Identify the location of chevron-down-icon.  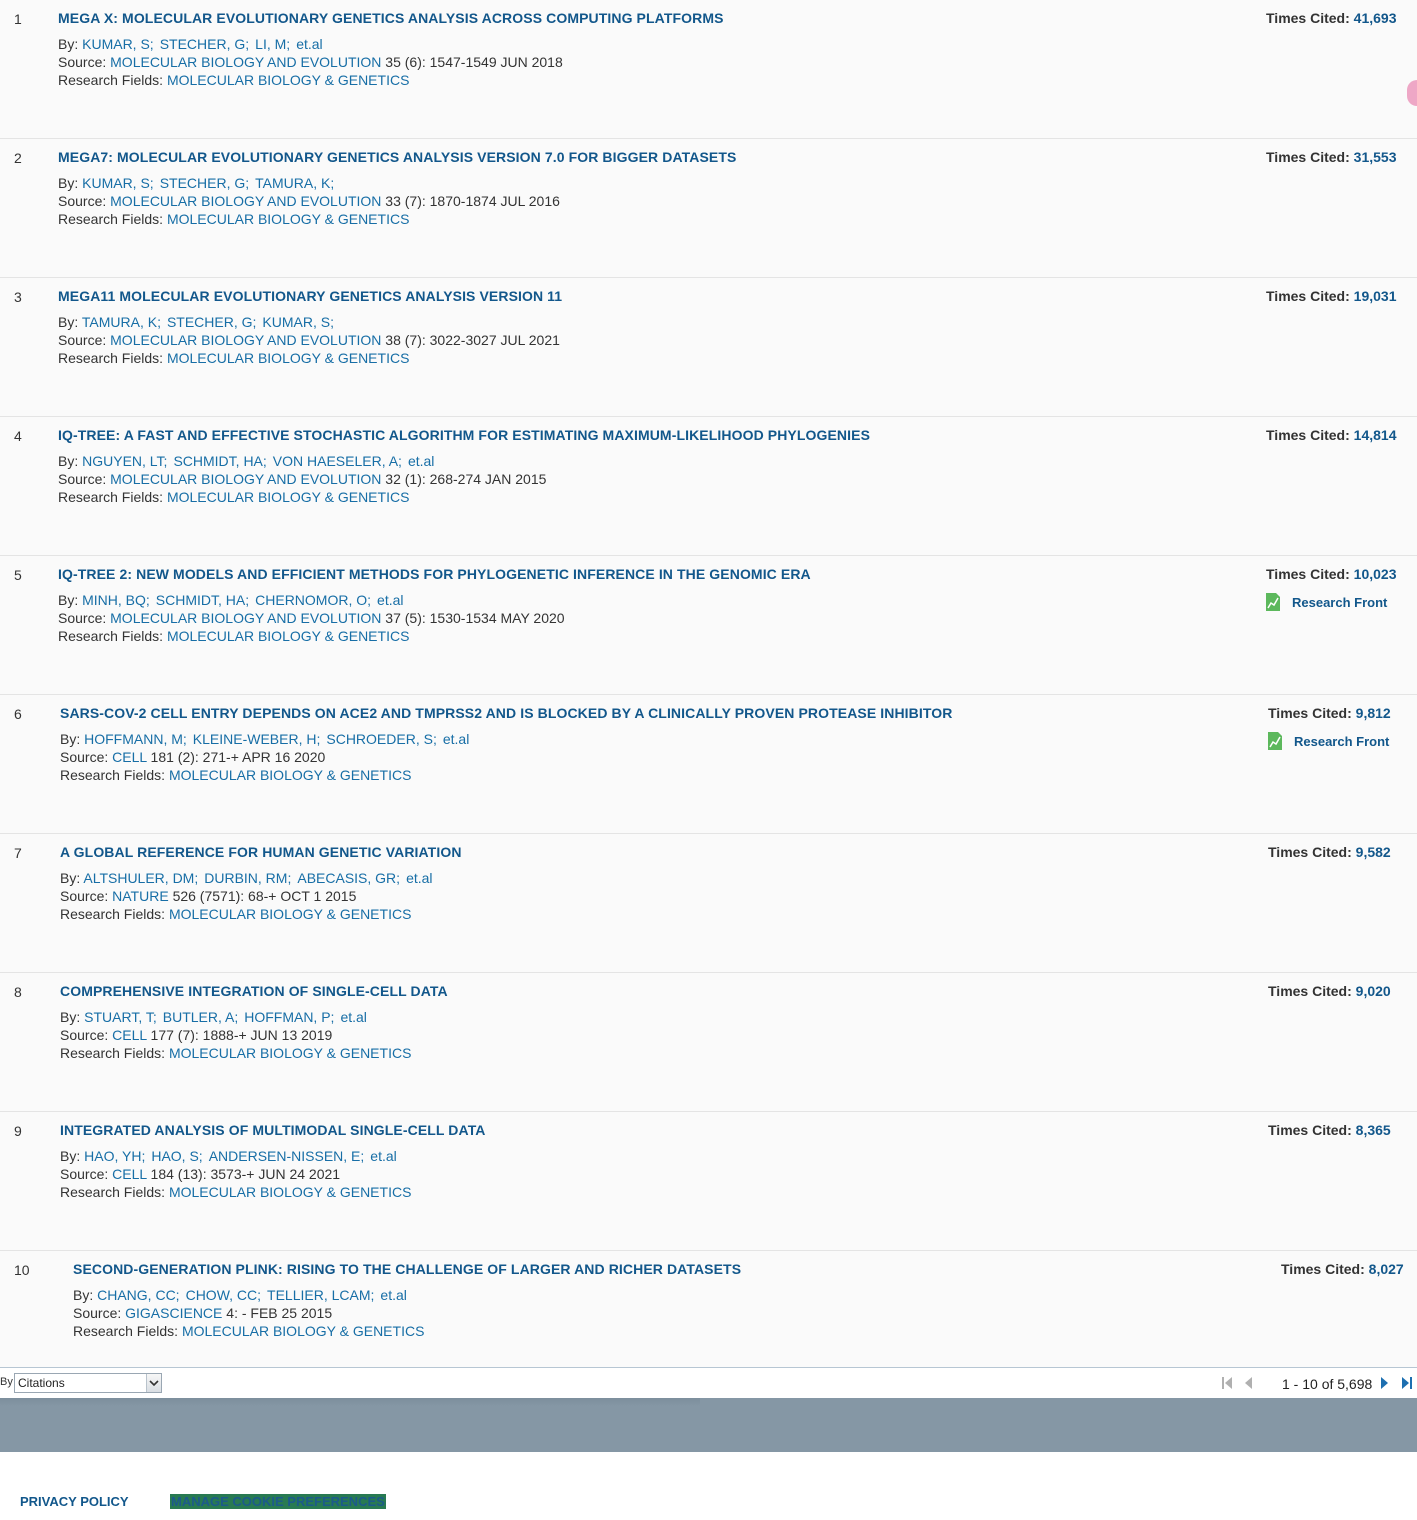
(153, 1383).